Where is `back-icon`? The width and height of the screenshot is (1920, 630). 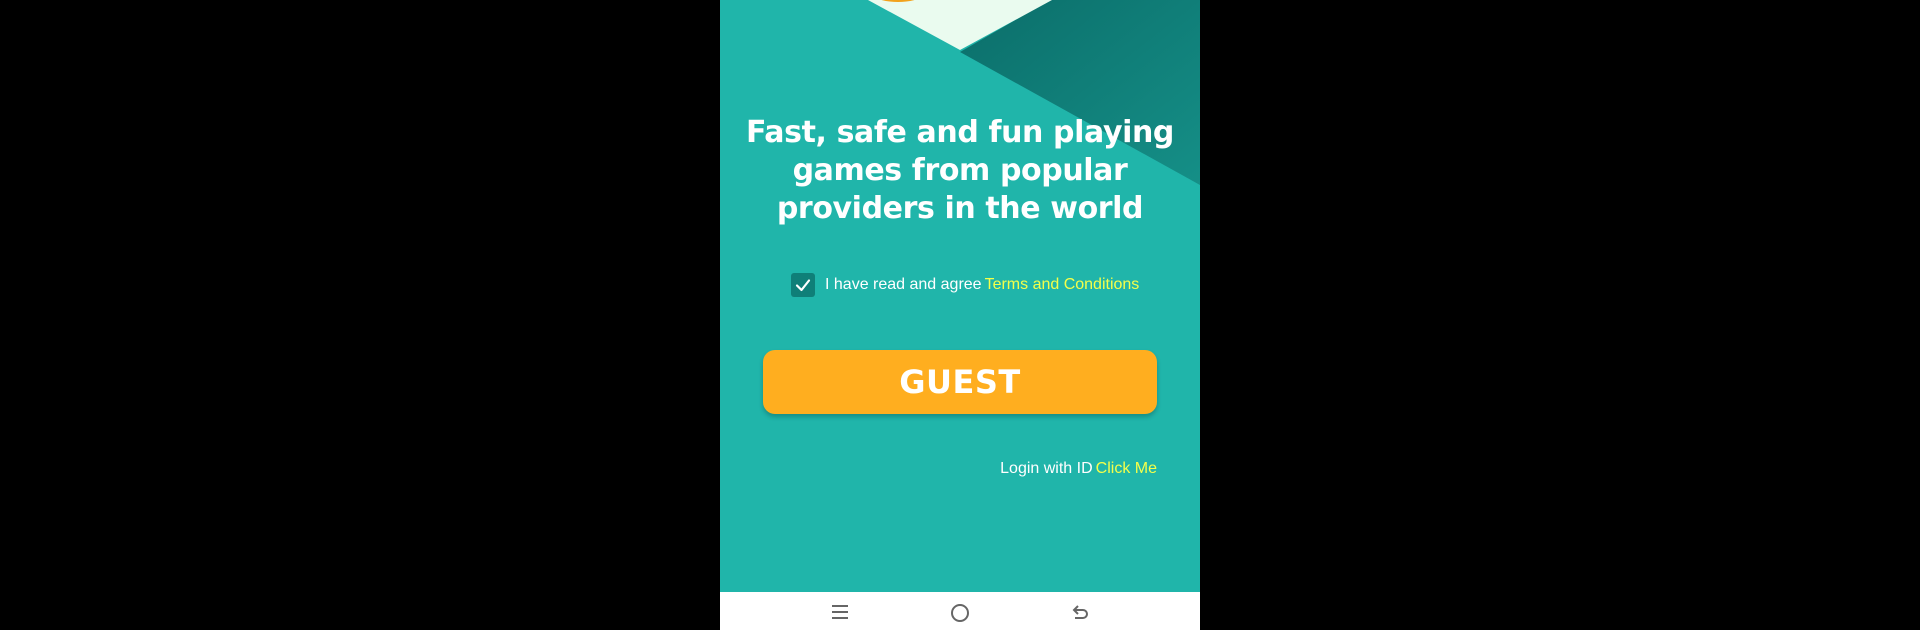 back-icon is located at coordinates (1080, 612).